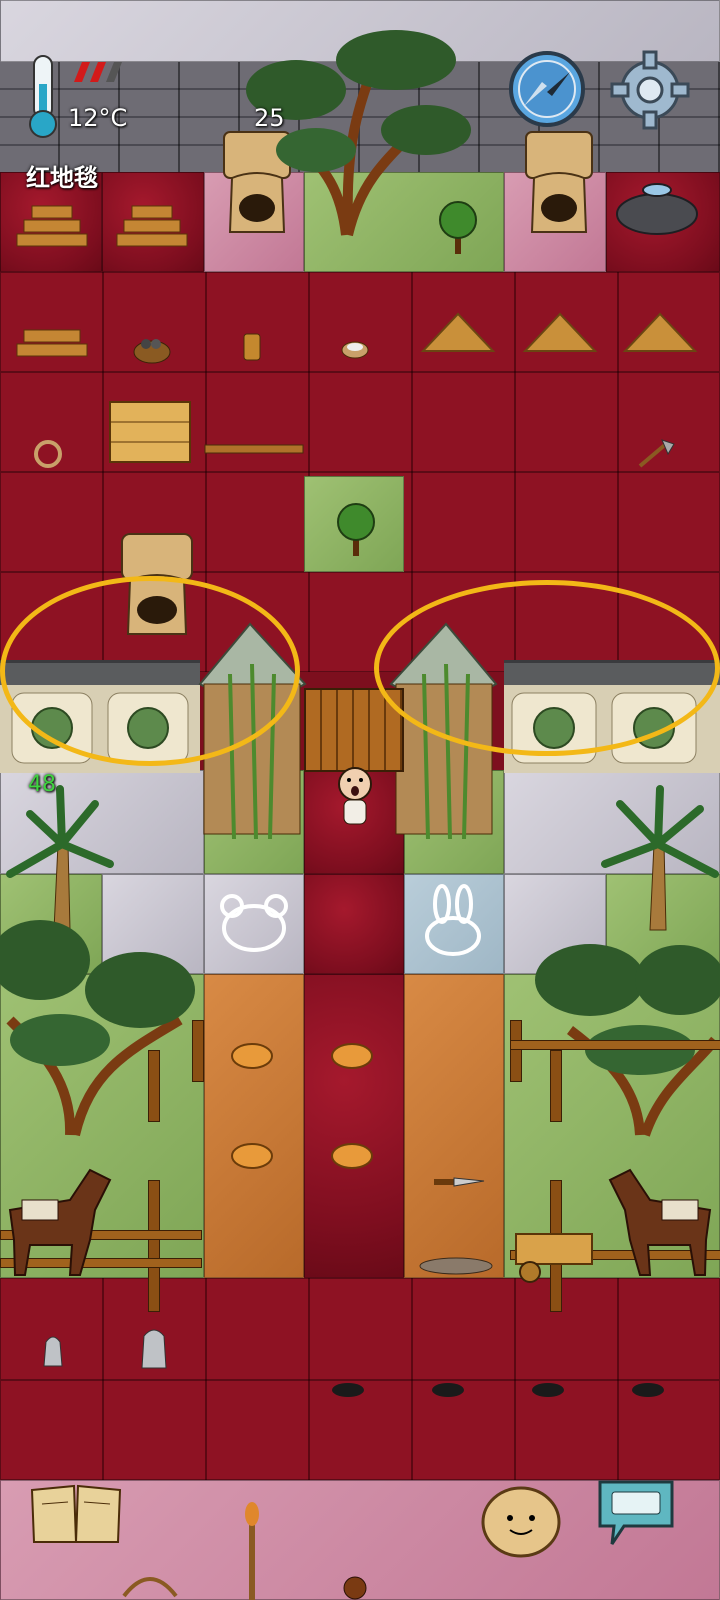  Describe the element at coordinates (62, 178) in the screenshot. I see `location-name: 红地毯` at that location.